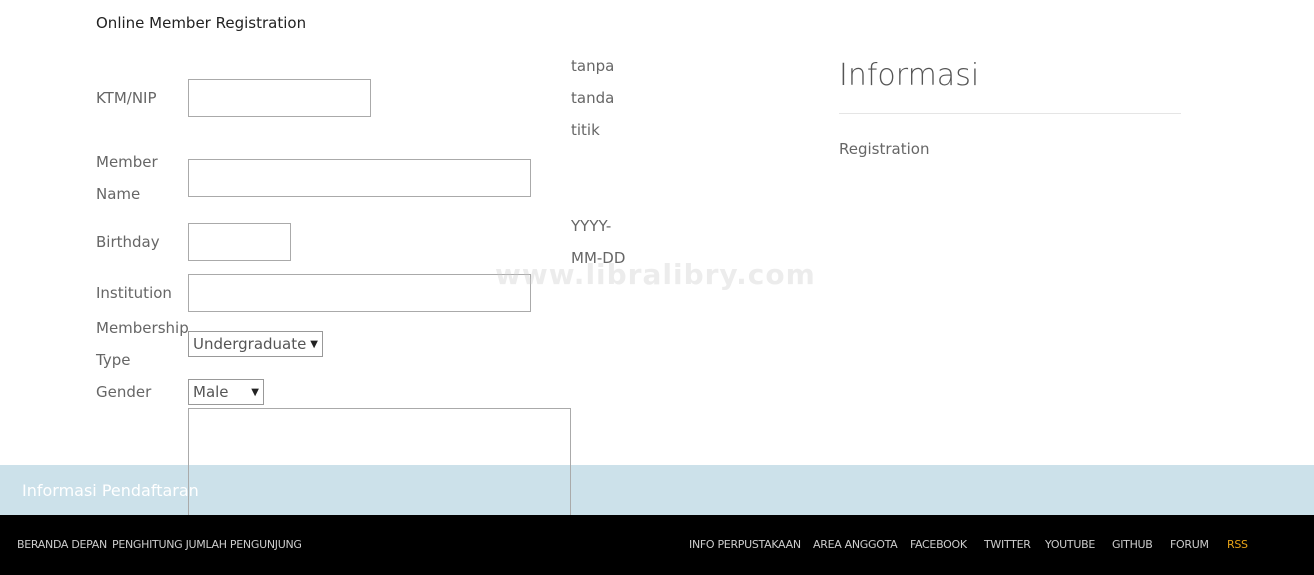 Image resolution: width=1314 pixels, height=575 pixels. I want to click on hint-line: YYYY-, so click(591, 226).